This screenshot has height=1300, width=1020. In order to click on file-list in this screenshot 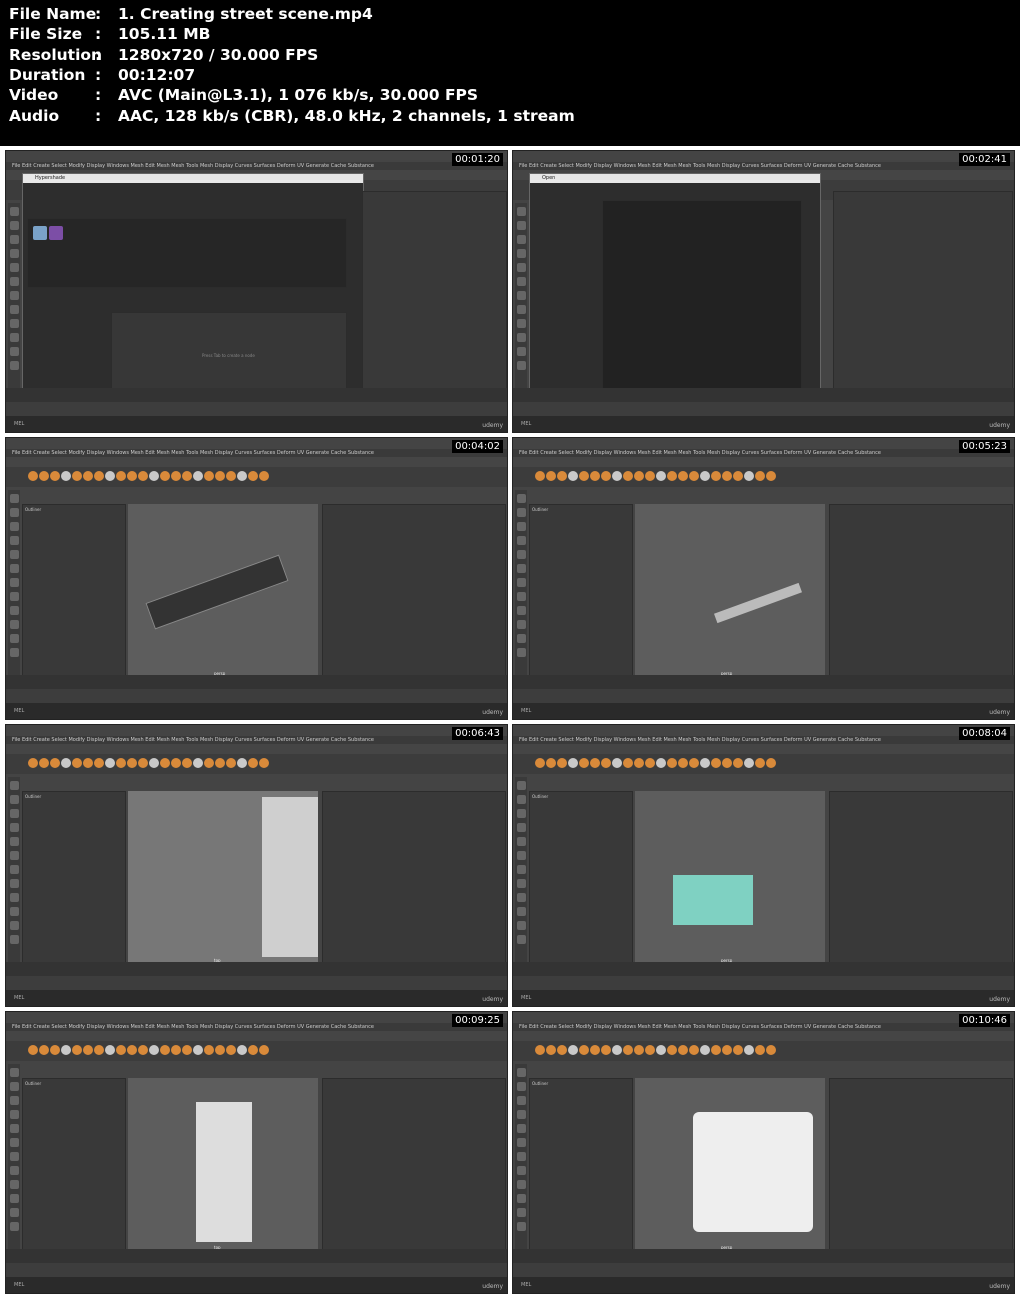, I will do `click(702, 295)`.